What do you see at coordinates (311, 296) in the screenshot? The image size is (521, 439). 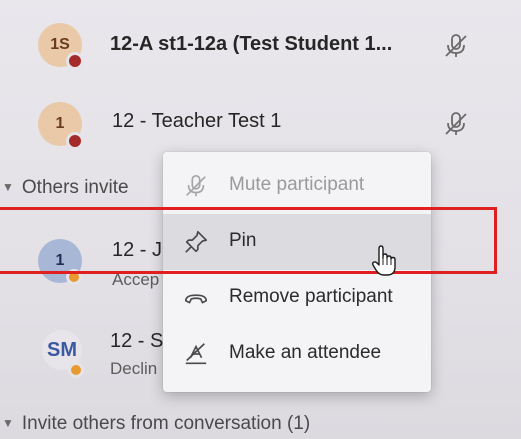 I see `menu-item-label: Remove participant` at bounding box center [311, 296].